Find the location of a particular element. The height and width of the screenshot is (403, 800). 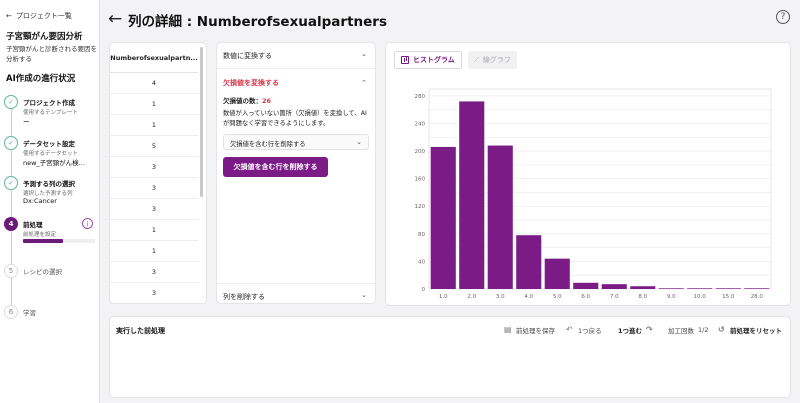

tab-label: 線グラフ is located at coordinates (496, 60).